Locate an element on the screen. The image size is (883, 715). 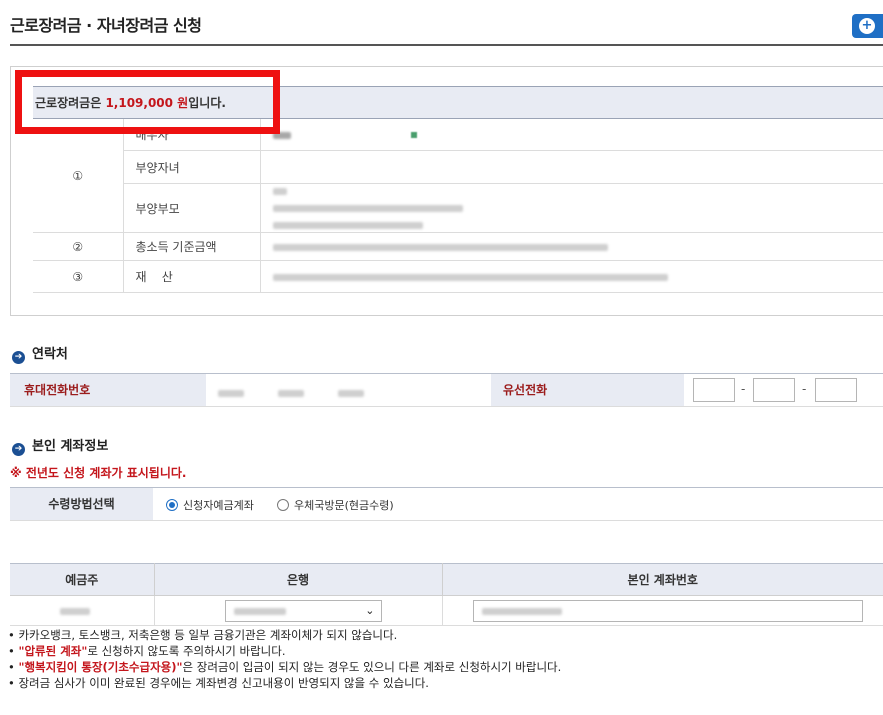
highlight-annotation is located at coordinates (147, 102).